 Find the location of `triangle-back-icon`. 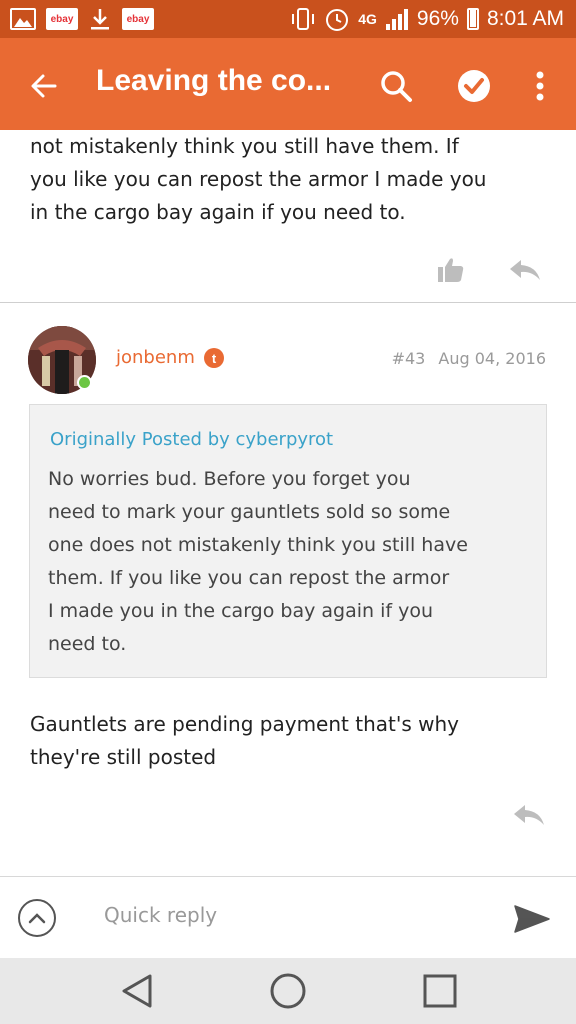

triangle-back-icon is located at coordinates (137, 991).